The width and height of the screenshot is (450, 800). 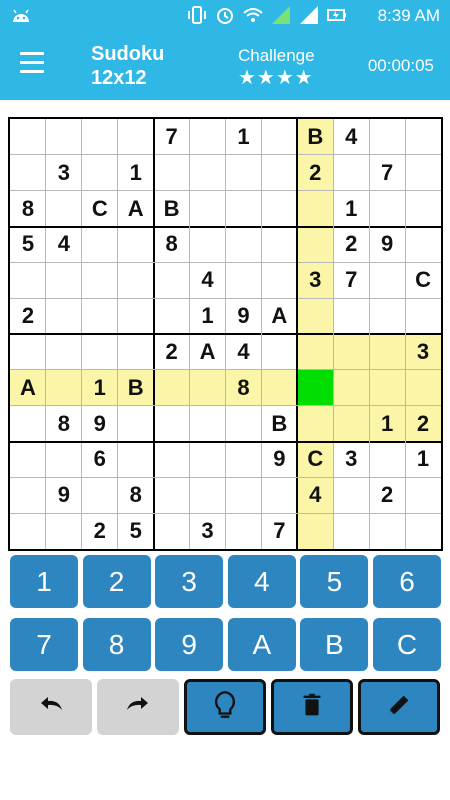 I want to click on digit-key-5: 5, so click(x=334, y=581).